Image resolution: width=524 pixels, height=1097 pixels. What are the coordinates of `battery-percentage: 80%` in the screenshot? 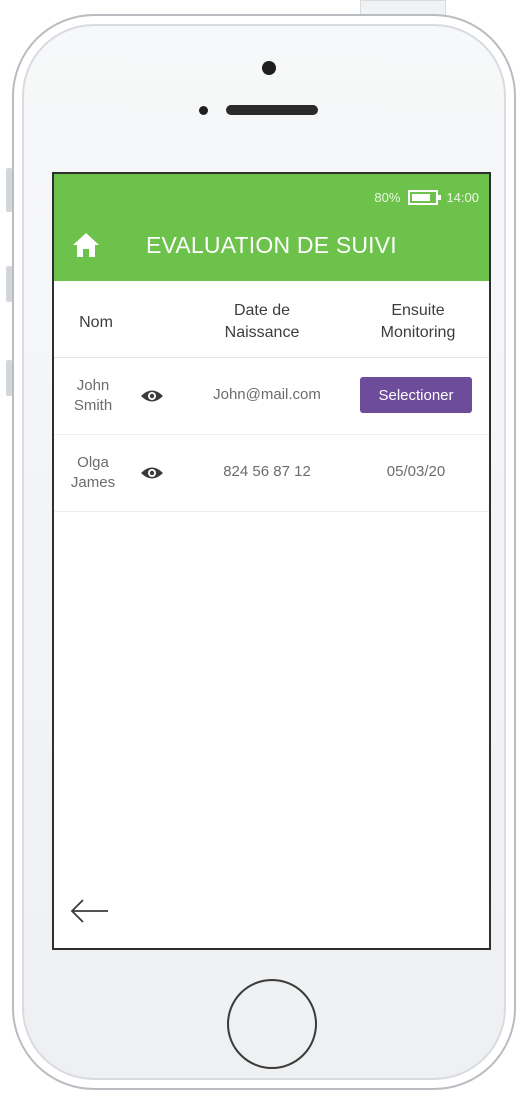 It's located at (387, 197).